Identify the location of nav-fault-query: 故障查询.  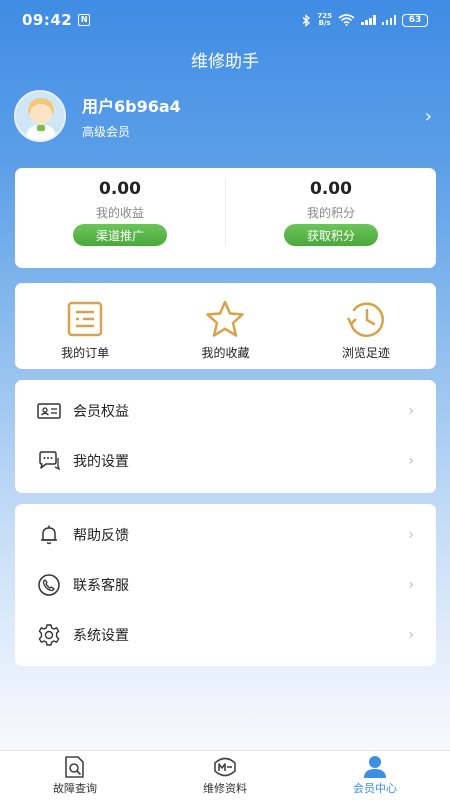
(75, 775).